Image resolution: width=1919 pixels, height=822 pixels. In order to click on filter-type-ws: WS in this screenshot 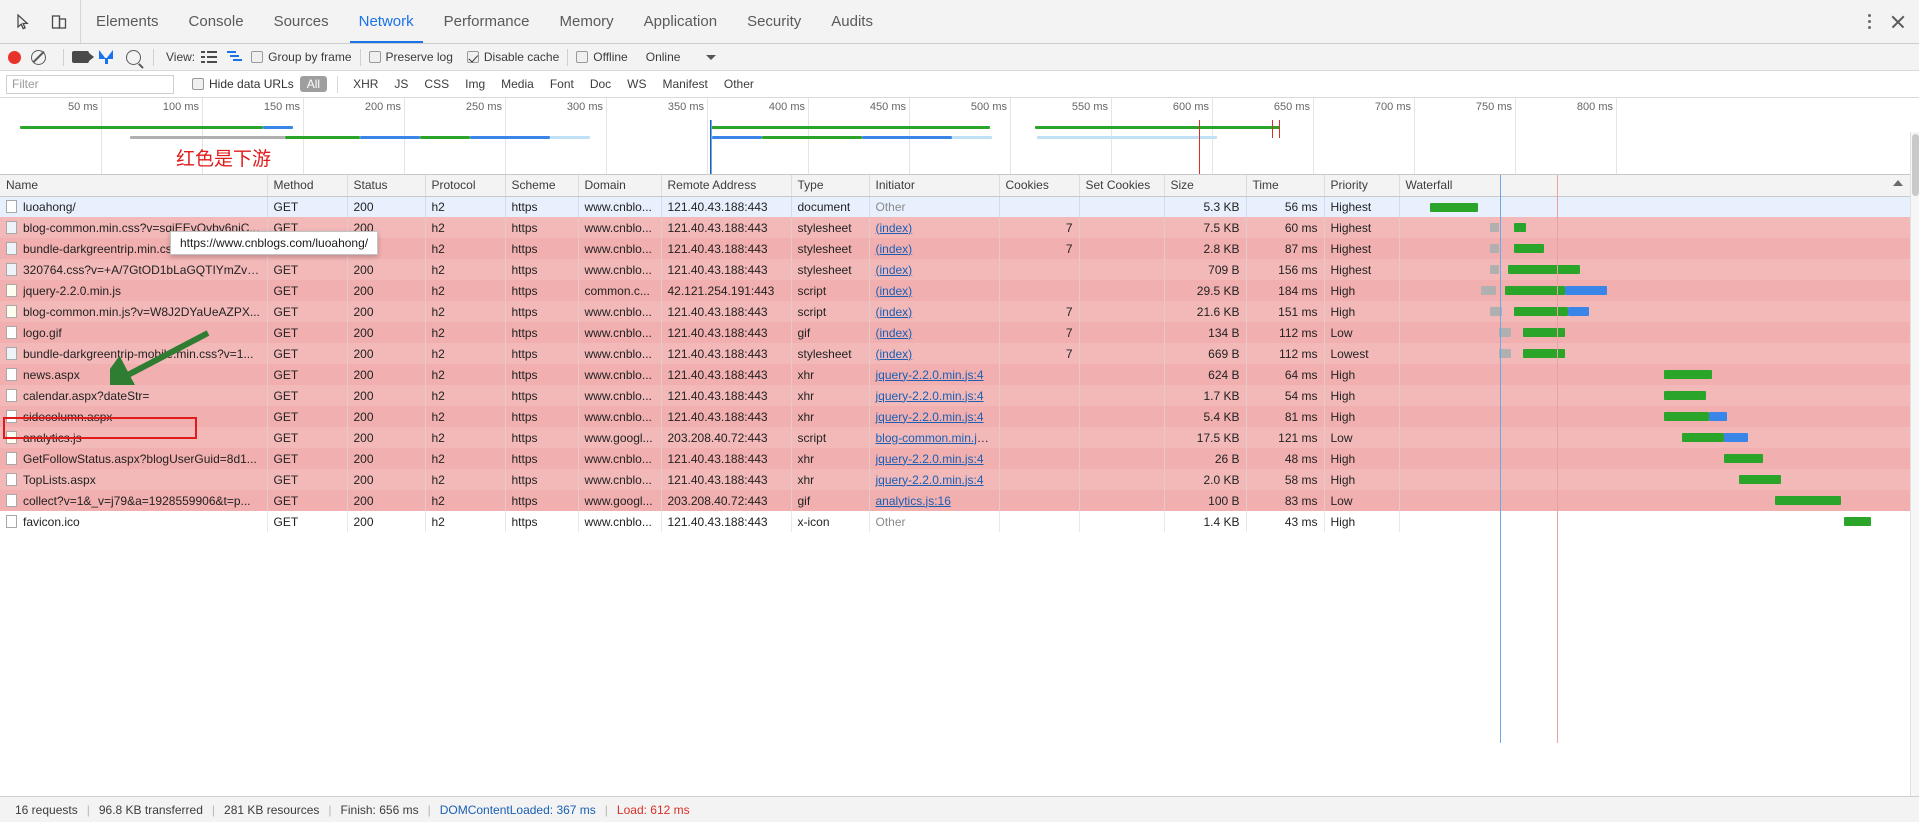, I will do `click(636, 84)`.